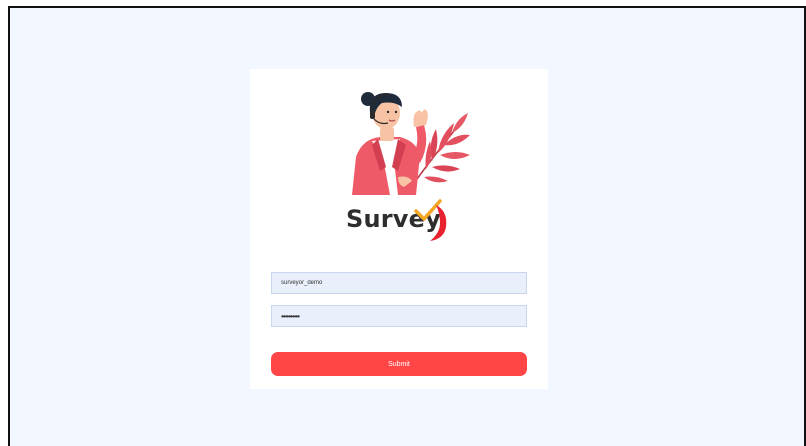  What do you see at coordinates (399, 364) in the screenshot?
I see `submit-button: Submit` at bounding box center [399, 364].